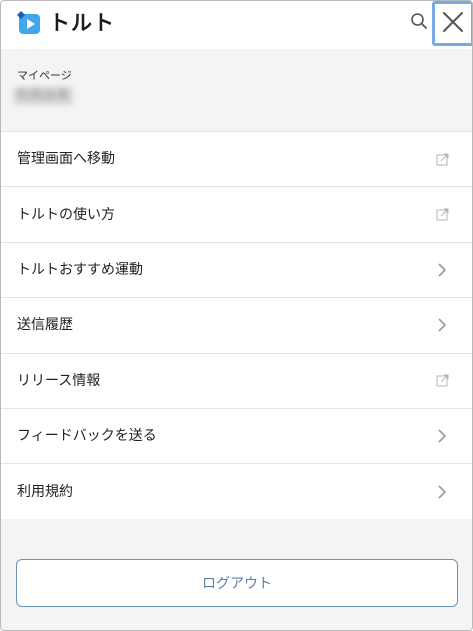  What do you see at coordinates (43, 96) in the screenshot?
I see `user-name: 松尾由美` at bounding box center [43, 96].